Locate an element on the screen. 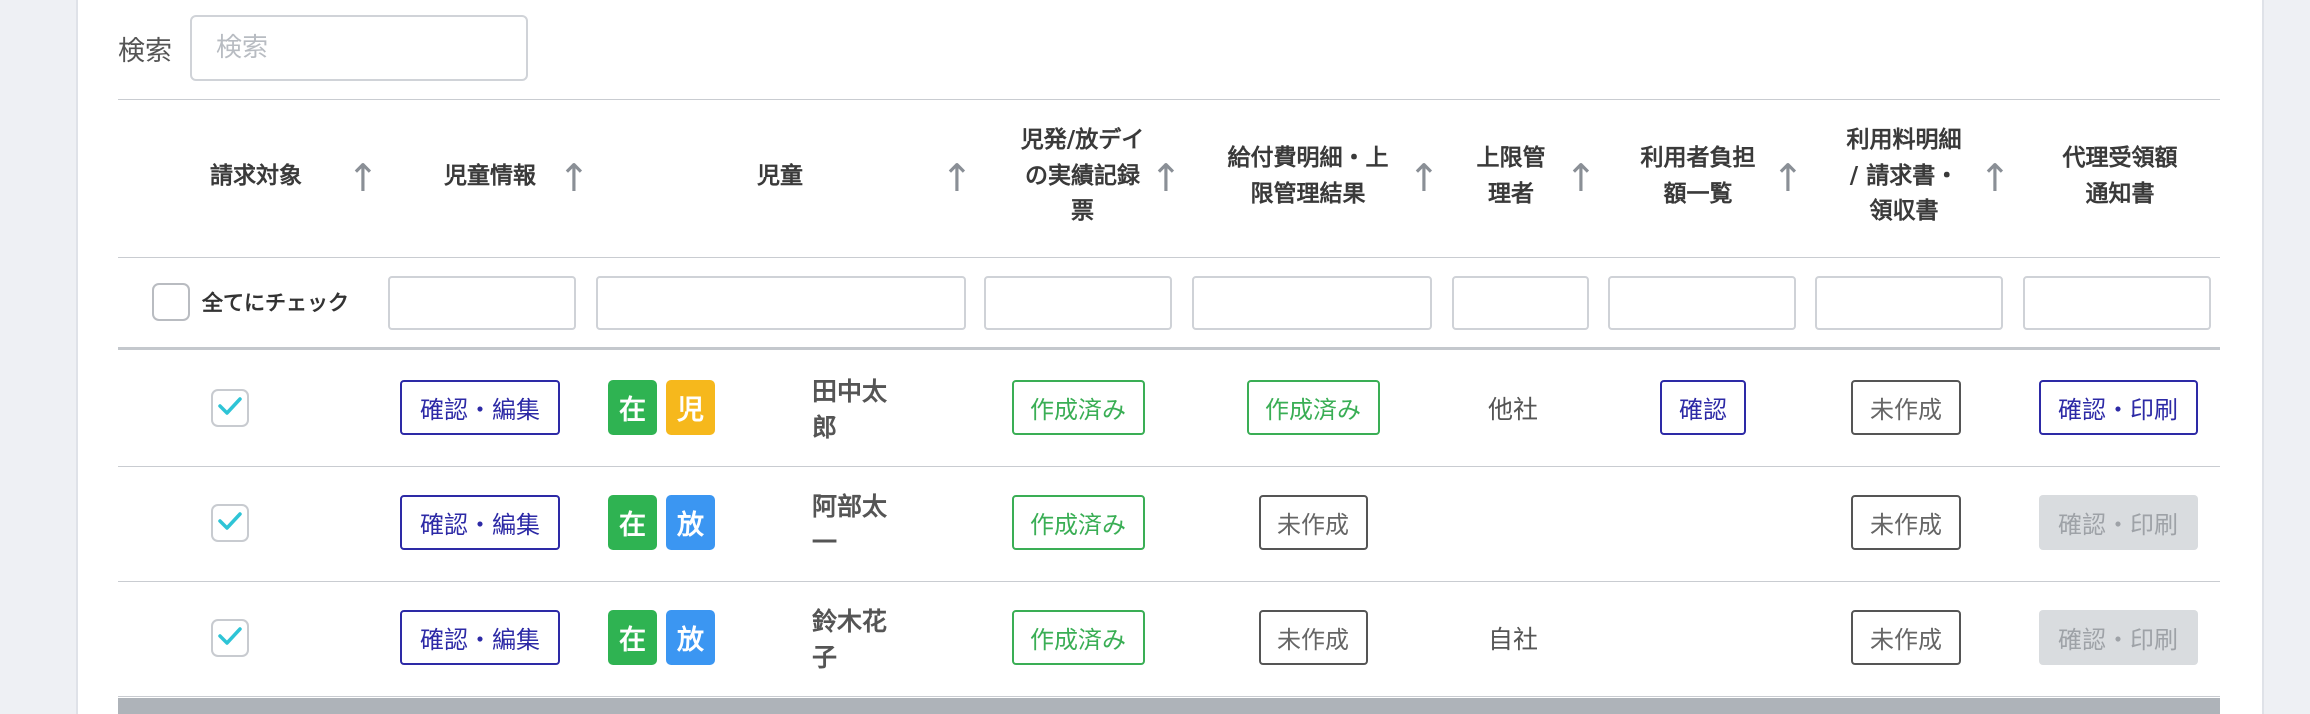 Image resolution: width=2310 pixels, height=714 pixels. sort-record-icon: ↑ is located at coordinates (1166, 178).